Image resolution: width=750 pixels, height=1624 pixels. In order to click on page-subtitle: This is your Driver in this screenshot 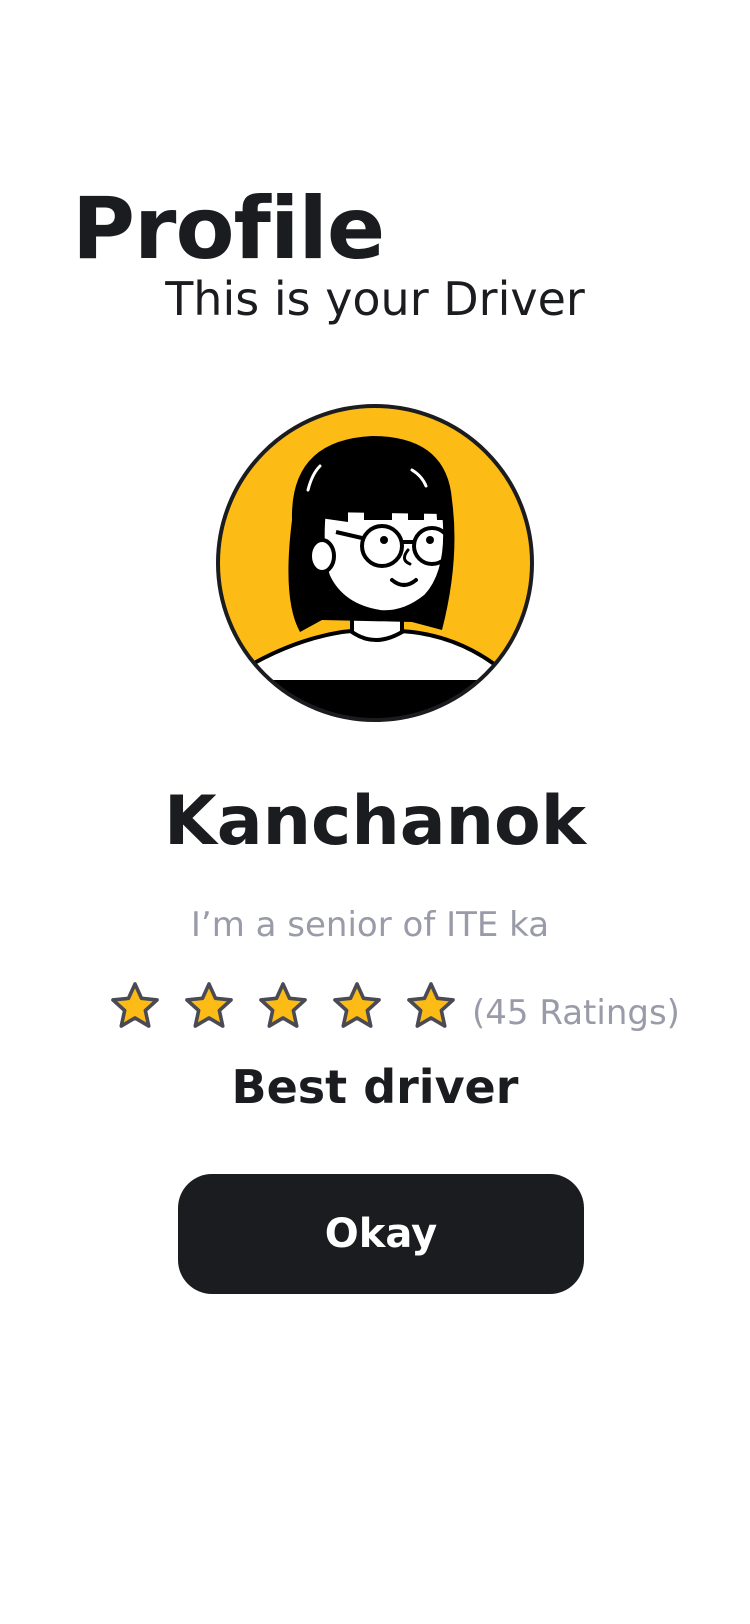, I will do `click(375, 299)`.